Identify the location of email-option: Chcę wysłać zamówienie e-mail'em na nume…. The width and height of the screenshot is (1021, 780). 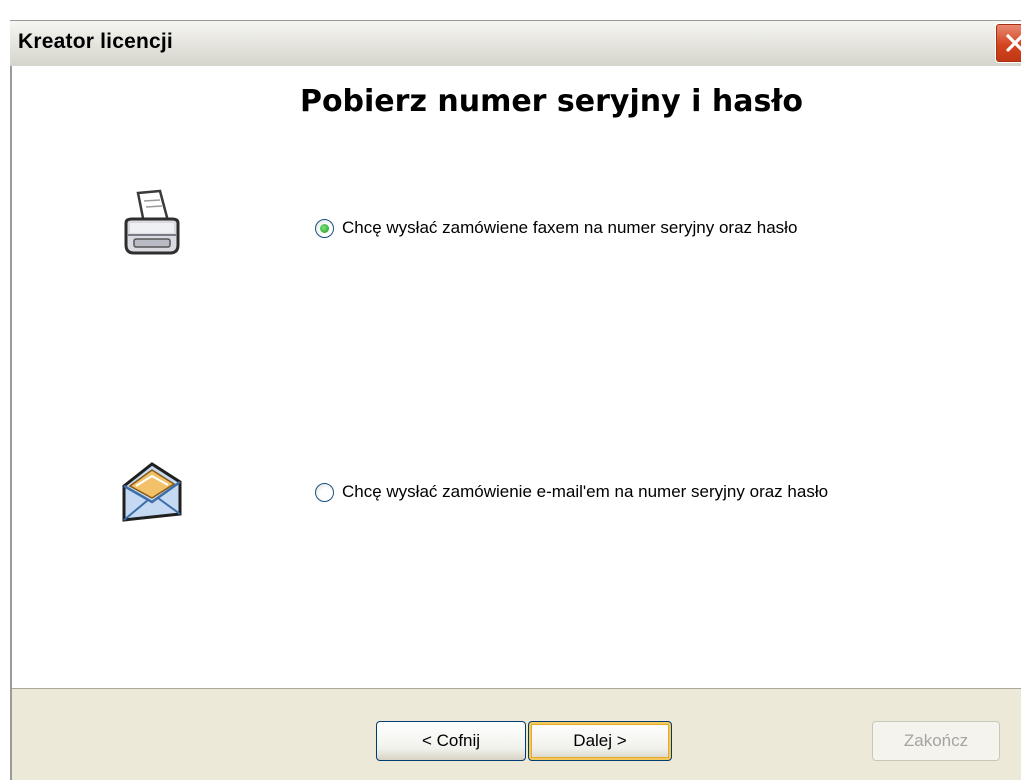
(571, 492).